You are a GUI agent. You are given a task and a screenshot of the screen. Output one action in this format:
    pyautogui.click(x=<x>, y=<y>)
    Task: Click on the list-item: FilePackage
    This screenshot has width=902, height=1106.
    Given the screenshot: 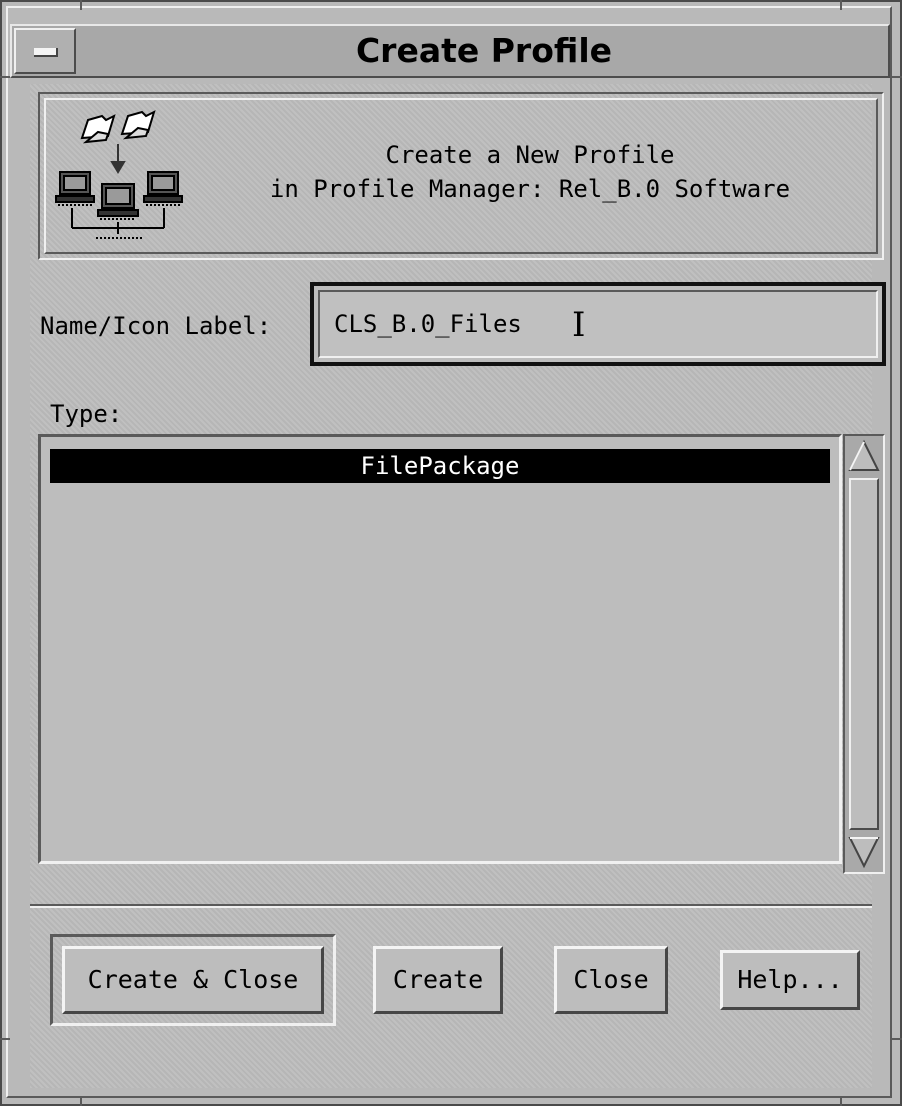 What is the action you would take?
    pyautogui.click(x=440, y=466)
    